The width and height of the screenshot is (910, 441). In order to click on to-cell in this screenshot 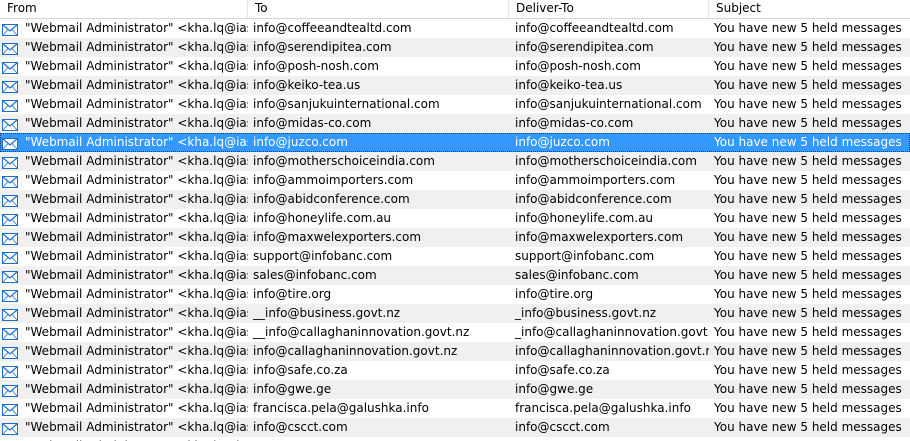, I will do `click(378, 439)`.